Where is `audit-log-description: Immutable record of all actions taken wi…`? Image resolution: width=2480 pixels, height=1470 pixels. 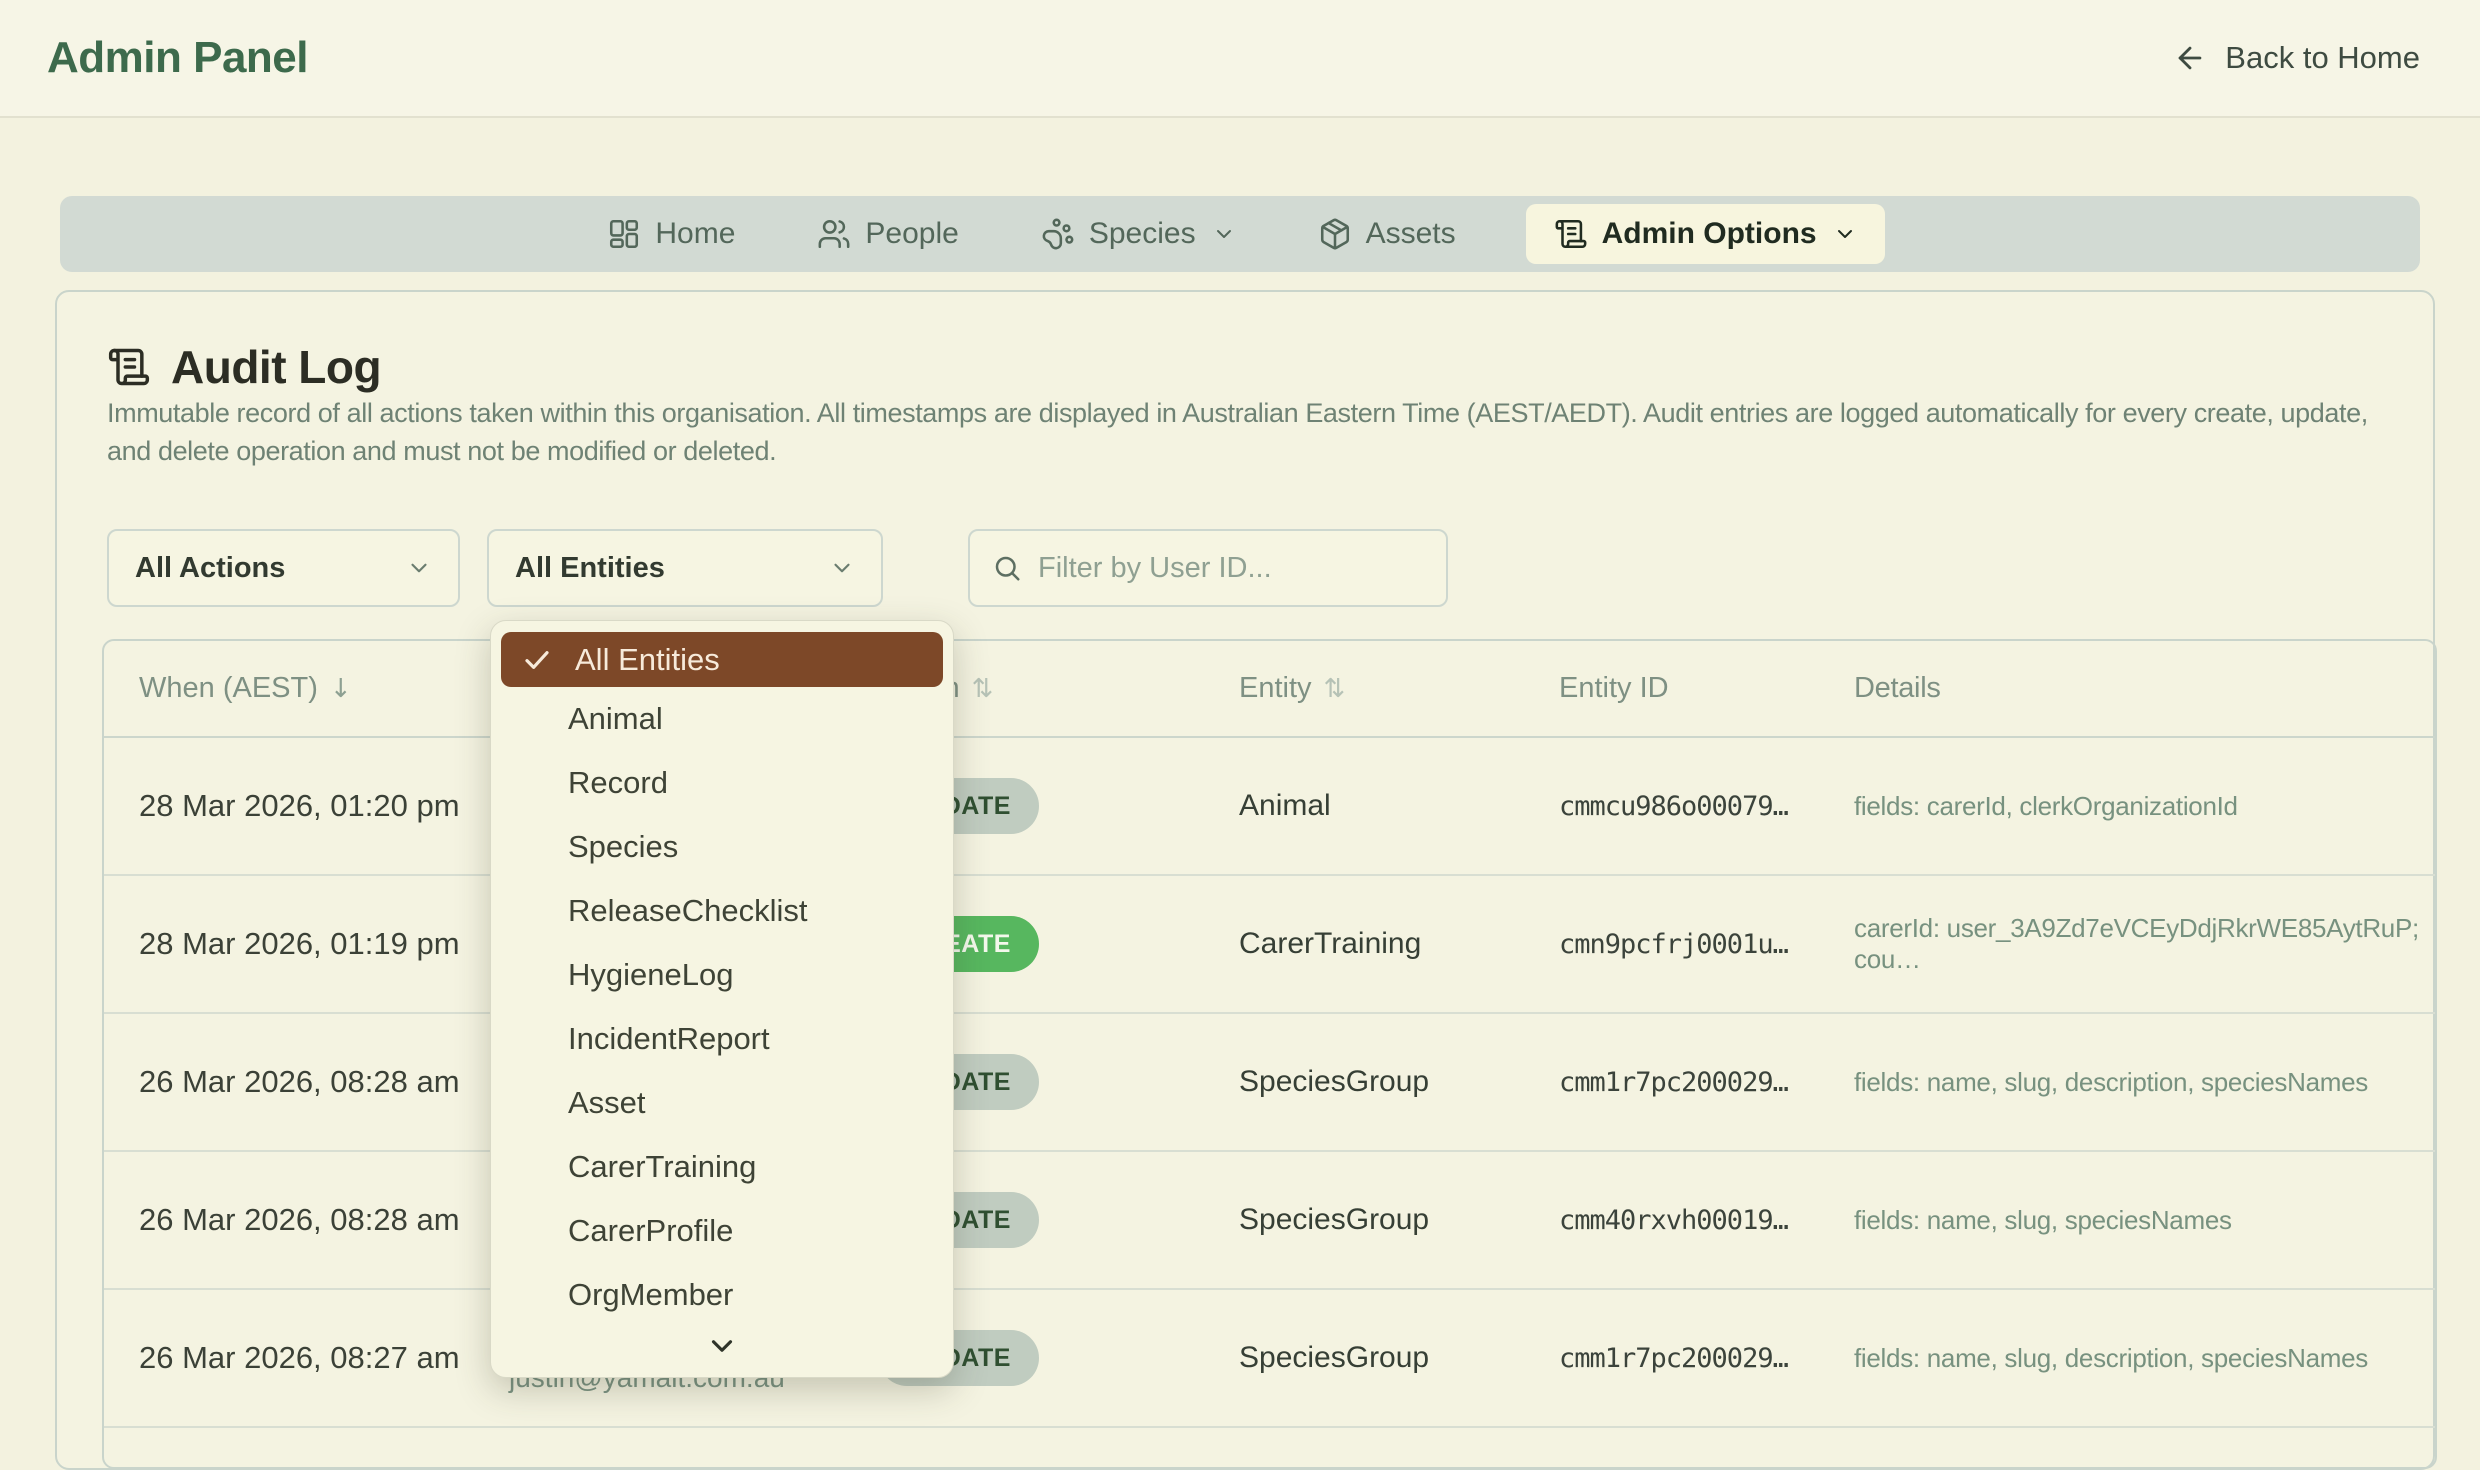
audit-log-description: Immutable record of all actions taken wi… is located at coordinates (1237, 432).